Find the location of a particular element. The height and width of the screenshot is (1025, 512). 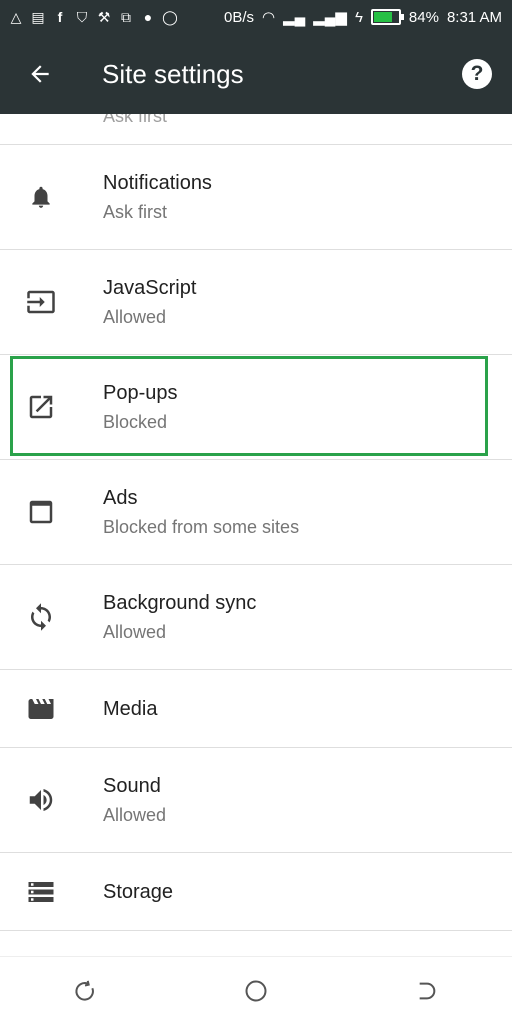

setting-label: JavaScript is located at coordinates (150, 287).